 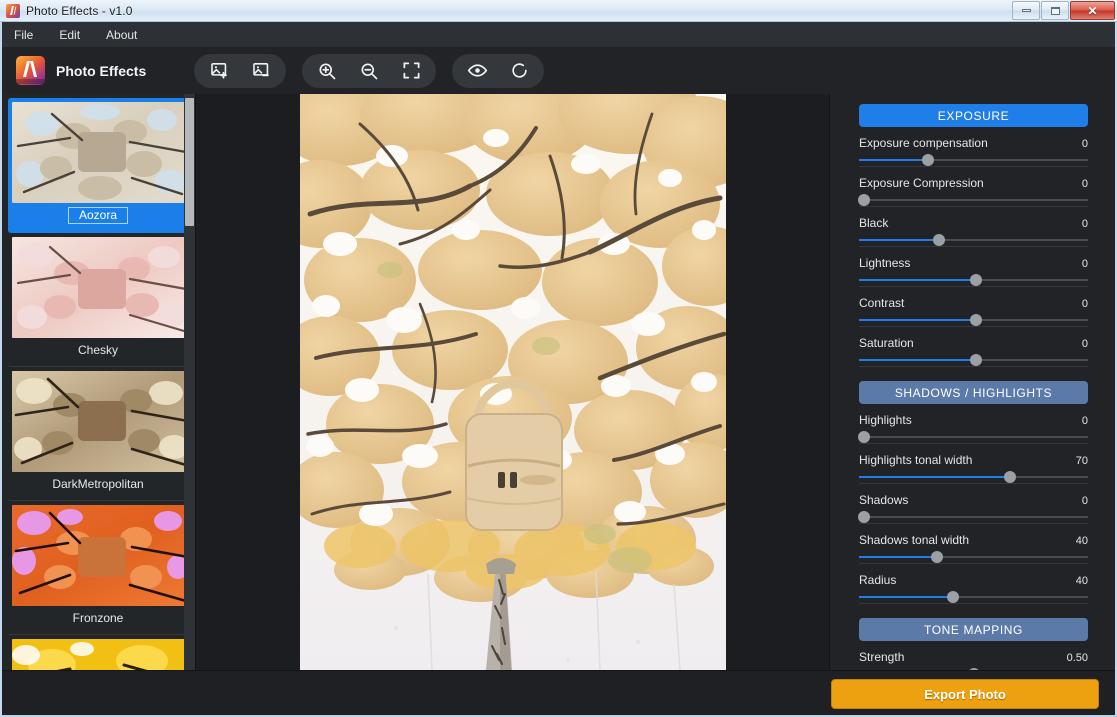 I want to click on close-button: ✕, so click(x=1092, y=10).